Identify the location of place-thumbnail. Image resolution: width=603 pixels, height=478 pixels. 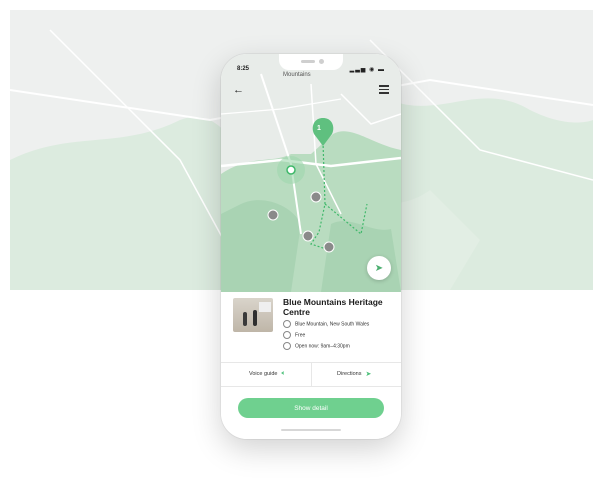
(253, 315).